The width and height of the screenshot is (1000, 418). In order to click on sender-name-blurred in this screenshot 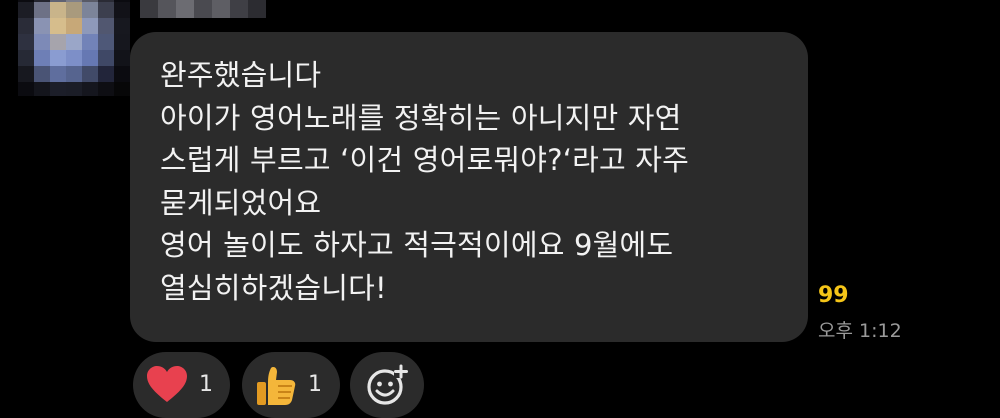, I will do `click(205, 9)`.